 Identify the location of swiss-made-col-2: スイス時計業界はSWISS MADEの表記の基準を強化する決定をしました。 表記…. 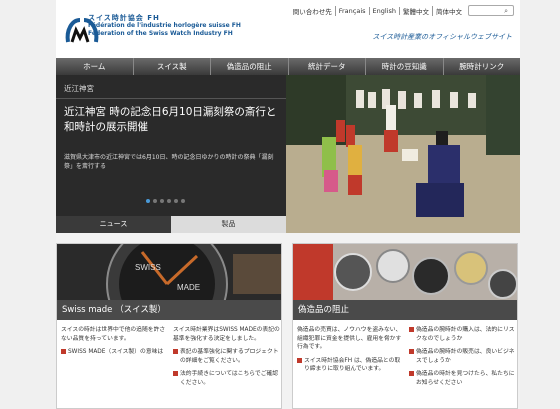
(227, 356).